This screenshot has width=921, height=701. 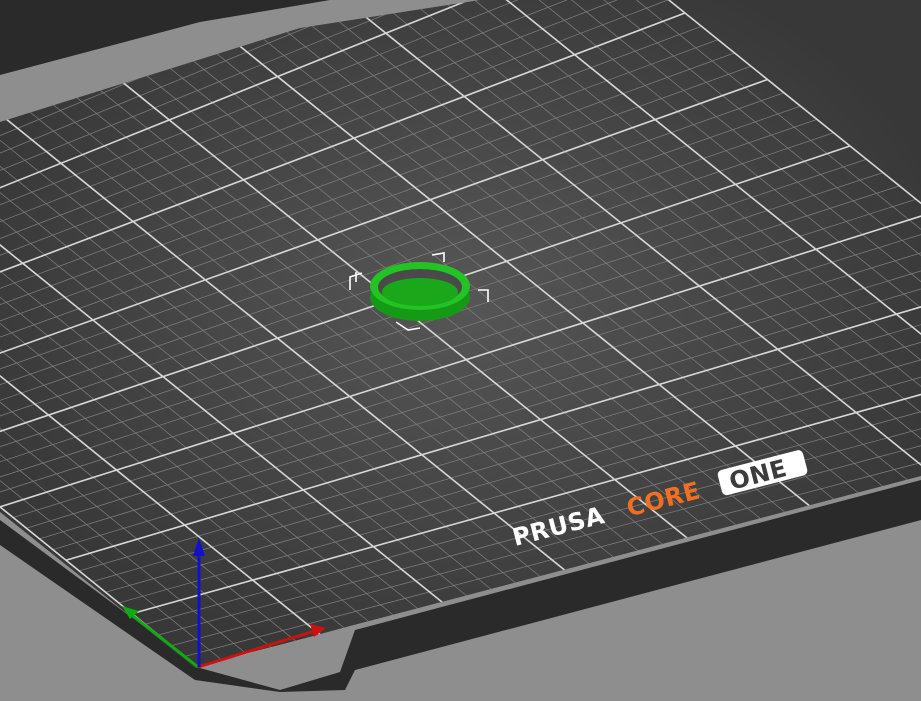 I want to click on ring-inner-wall, so click(x=420, y=292).